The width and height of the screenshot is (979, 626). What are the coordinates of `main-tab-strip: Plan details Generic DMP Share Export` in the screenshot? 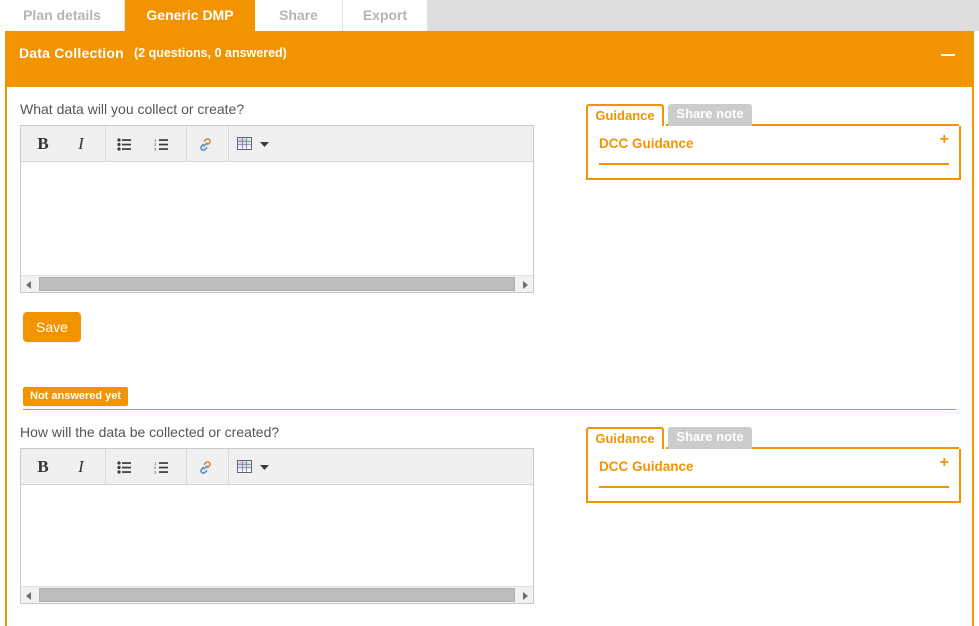 It's located at (489, 15).